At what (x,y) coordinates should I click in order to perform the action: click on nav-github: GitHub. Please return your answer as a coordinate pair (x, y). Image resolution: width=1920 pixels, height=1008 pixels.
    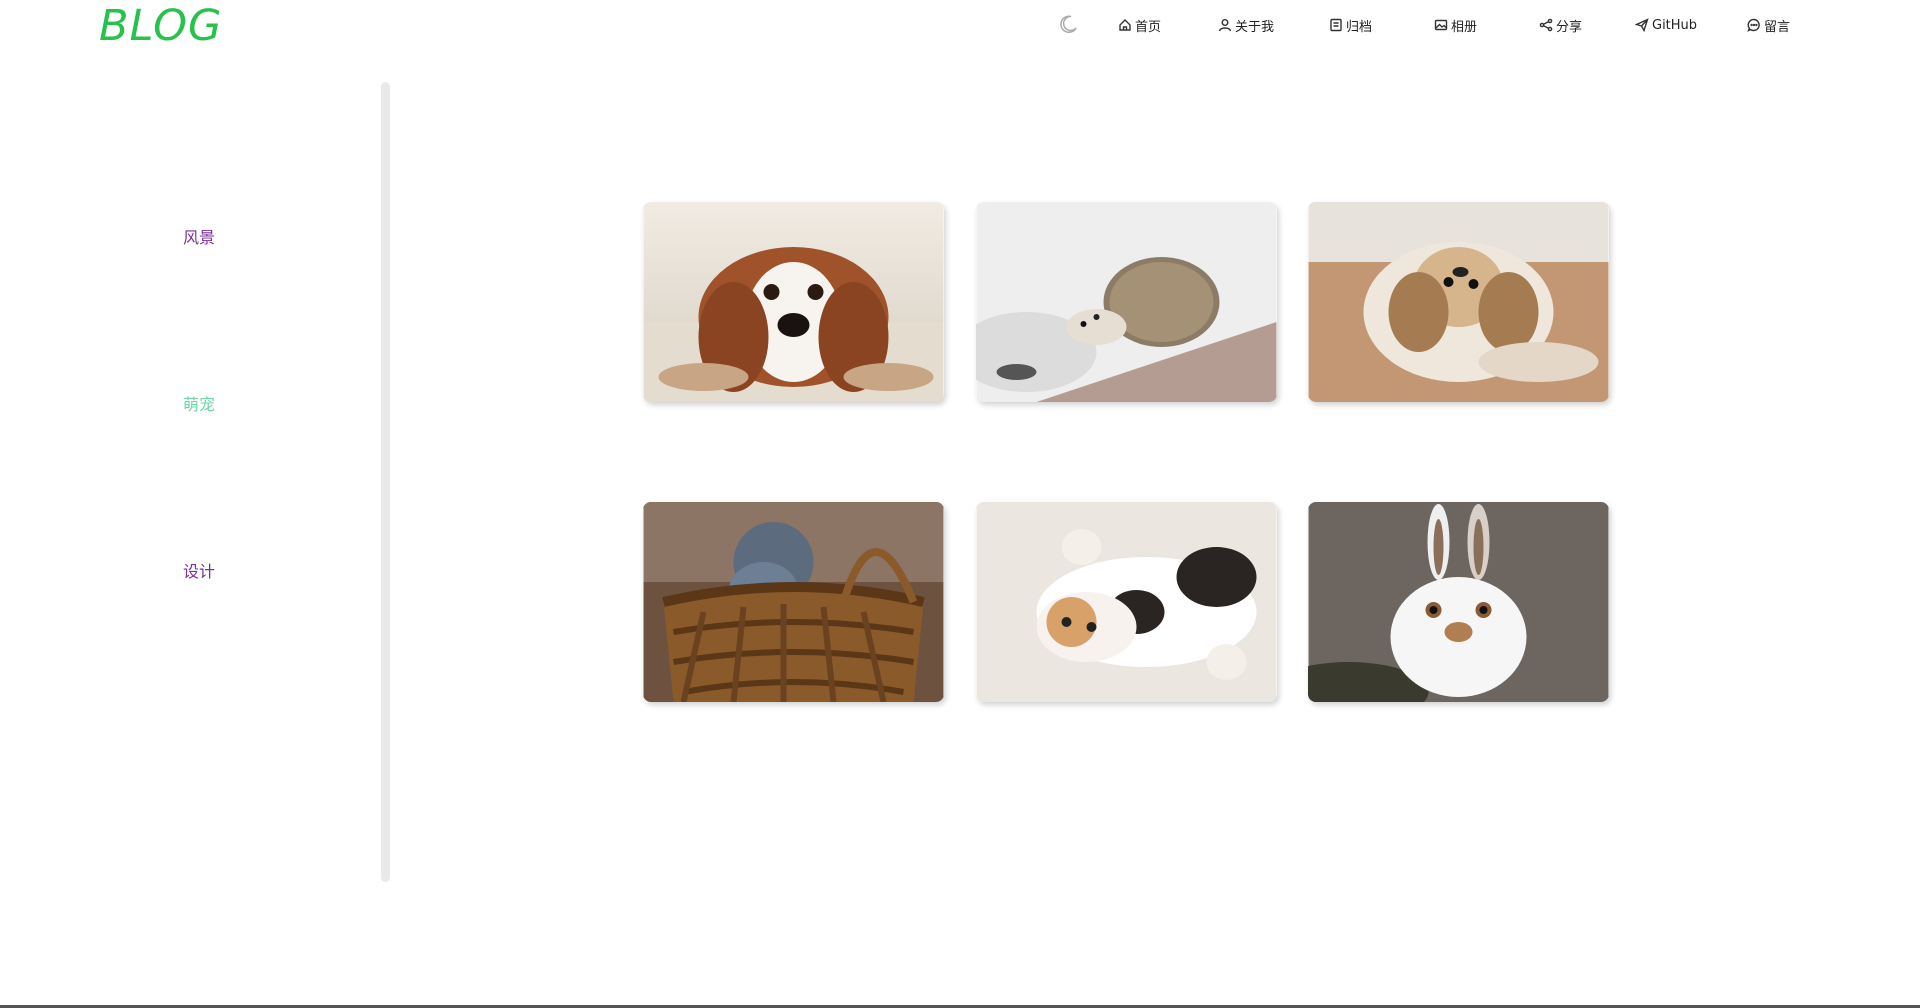
    Looking at the image, I should click on (1666, 25).